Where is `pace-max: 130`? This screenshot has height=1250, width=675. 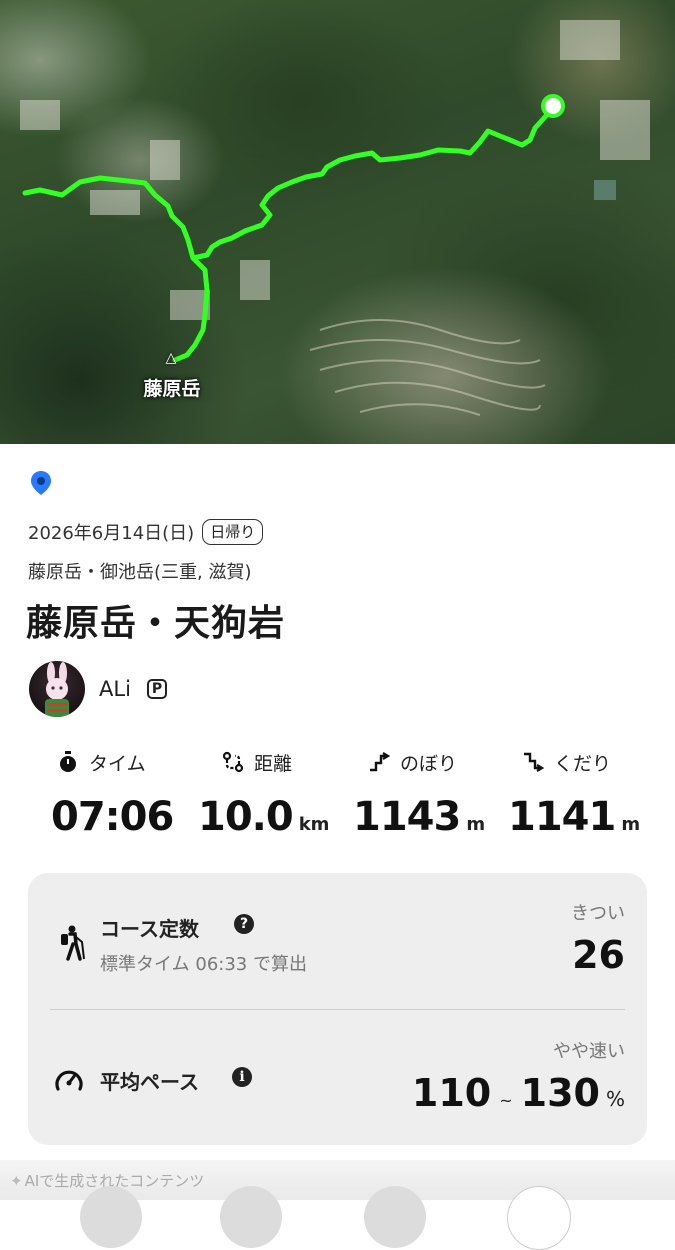
pace-max: 130 is located at coordinates (560, 1093).